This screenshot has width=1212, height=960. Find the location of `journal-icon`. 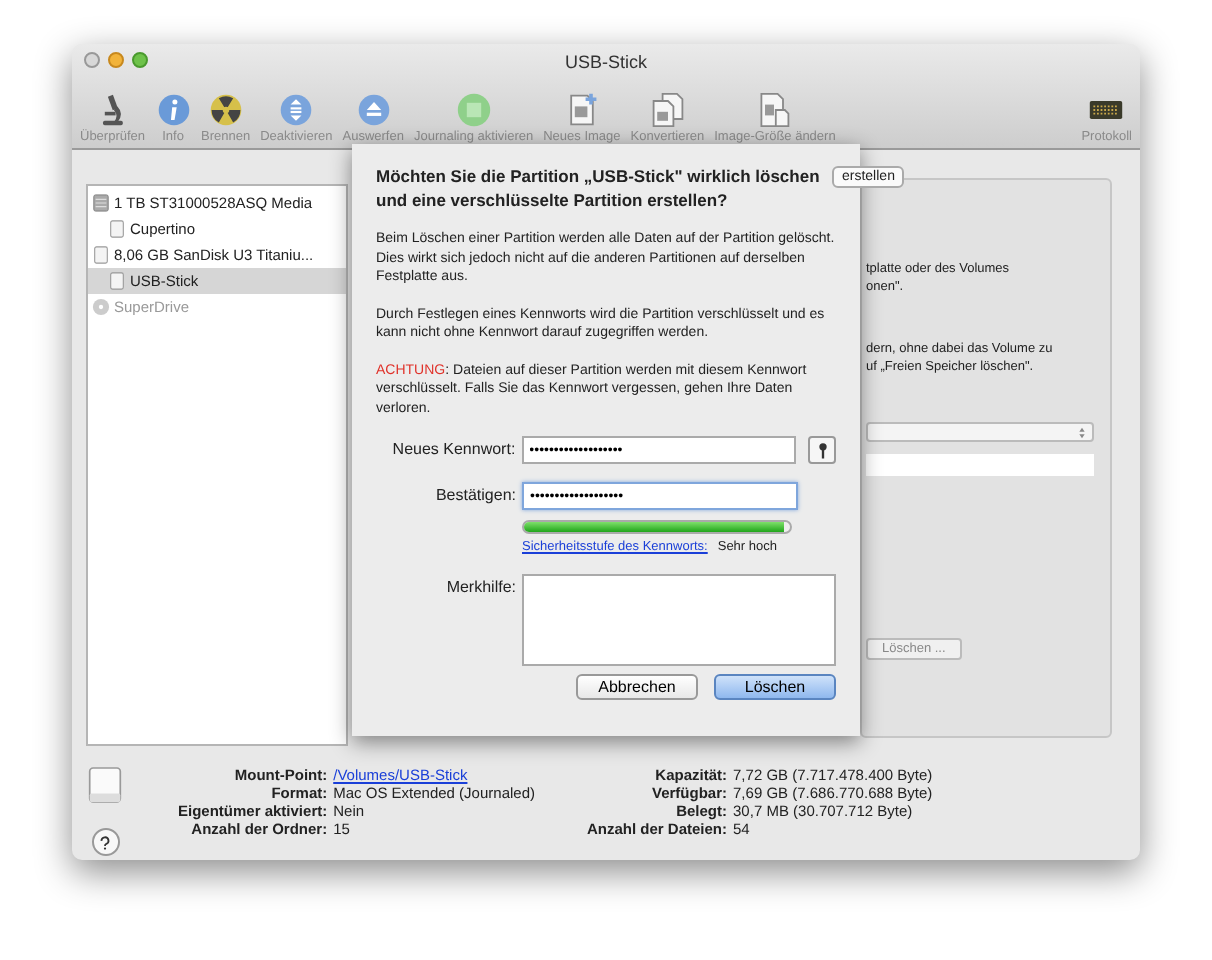

journal-icon is located at coordinates (473, 110).